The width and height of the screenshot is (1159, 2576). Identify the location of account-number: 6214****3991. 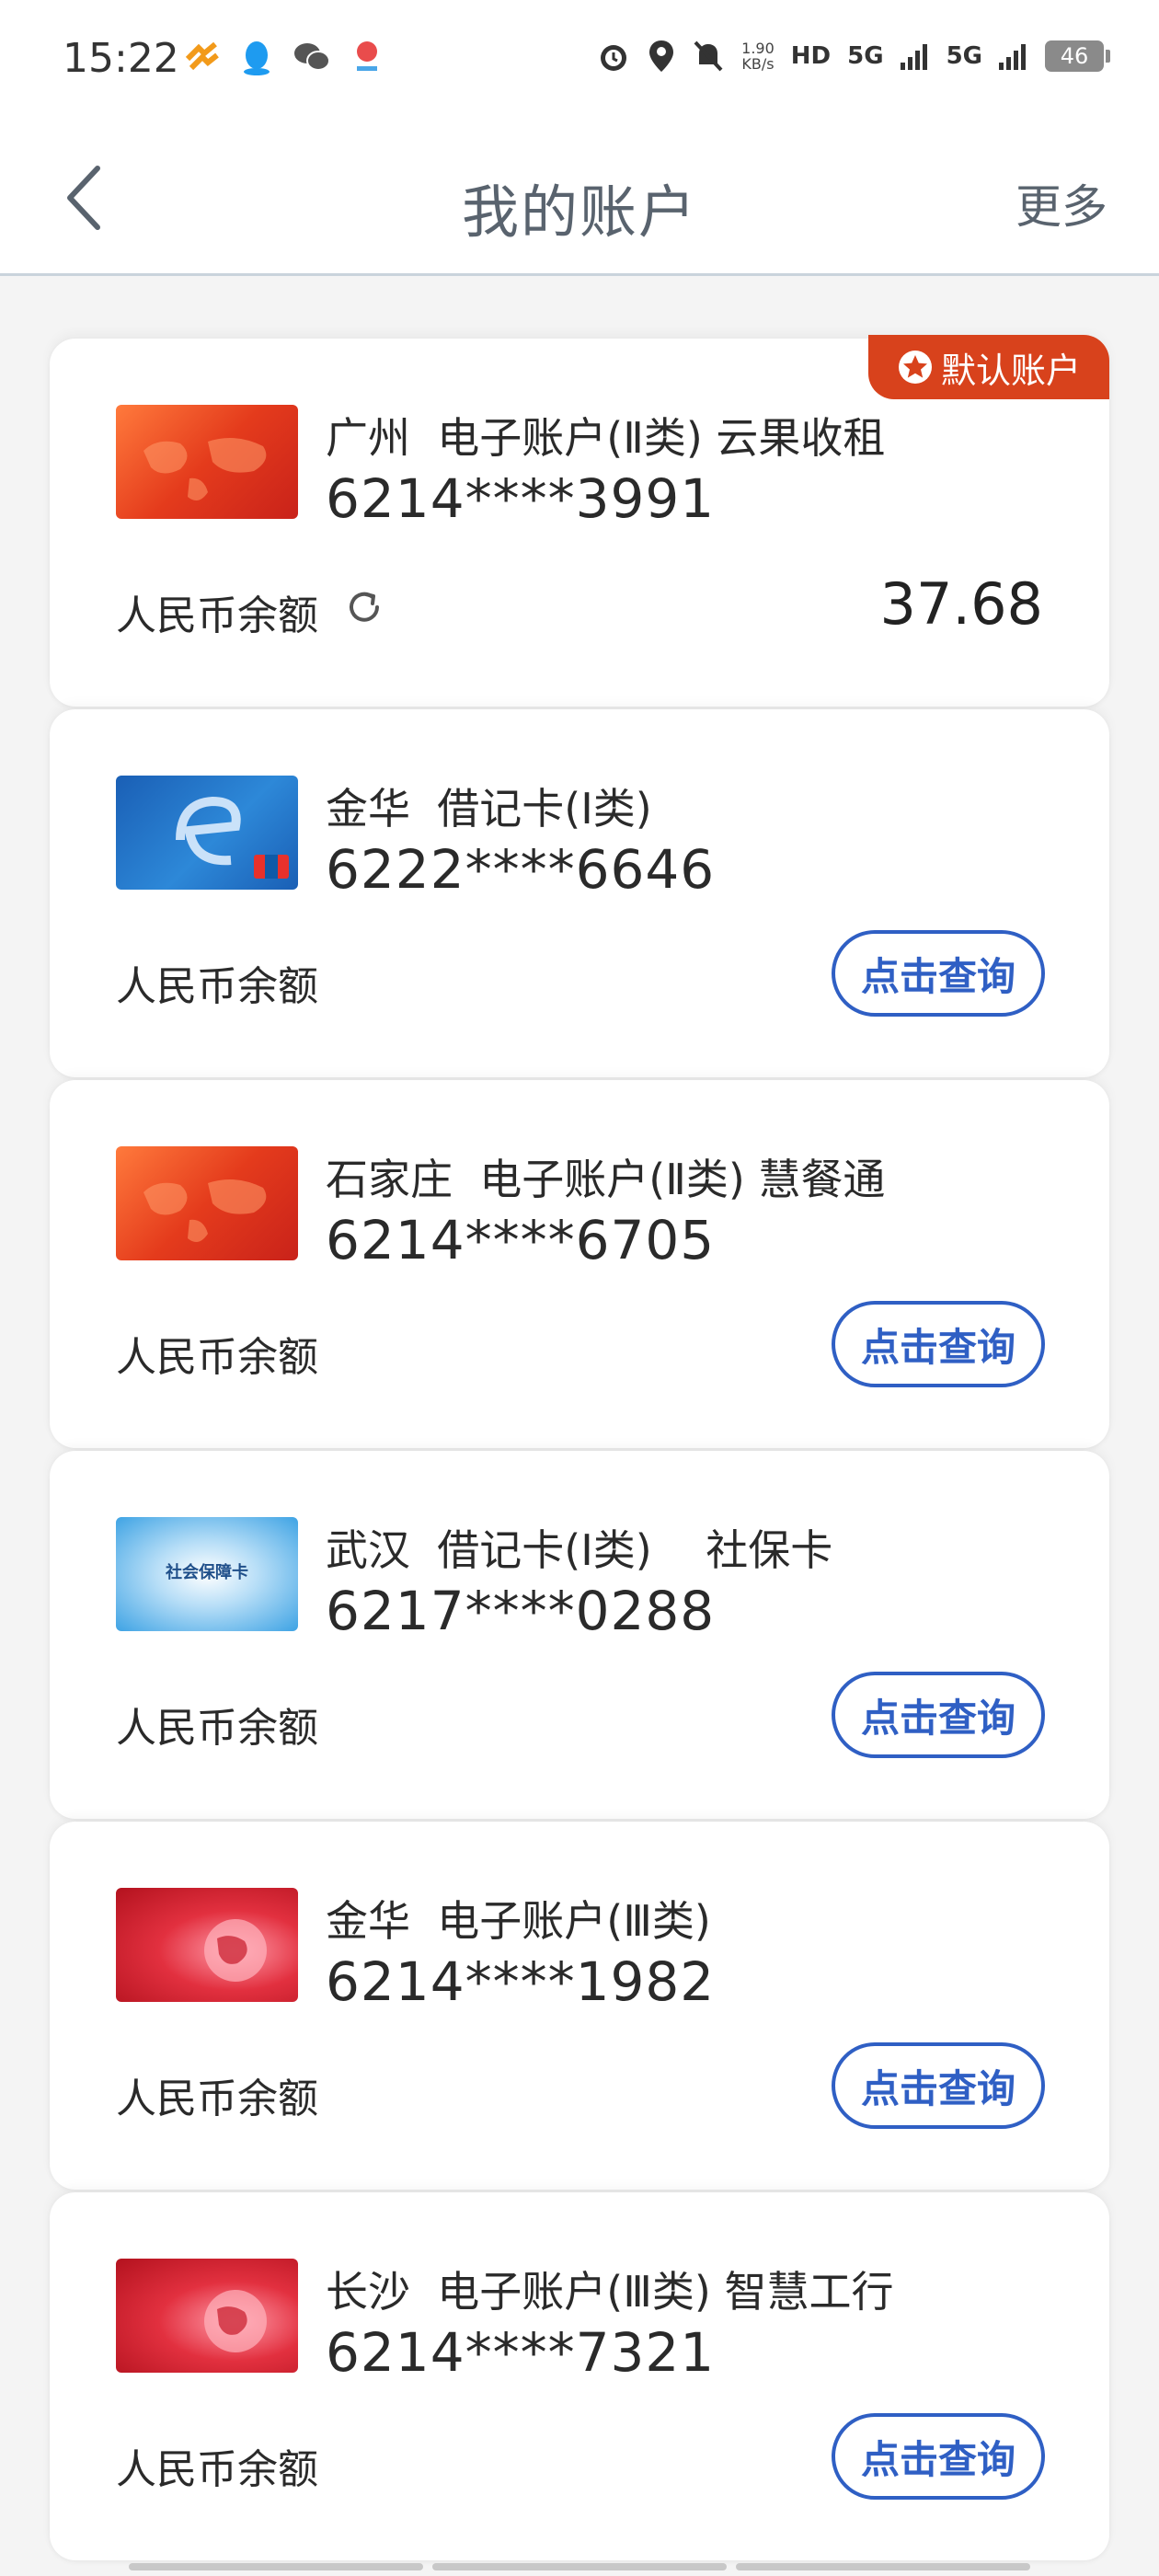
(521, 498).